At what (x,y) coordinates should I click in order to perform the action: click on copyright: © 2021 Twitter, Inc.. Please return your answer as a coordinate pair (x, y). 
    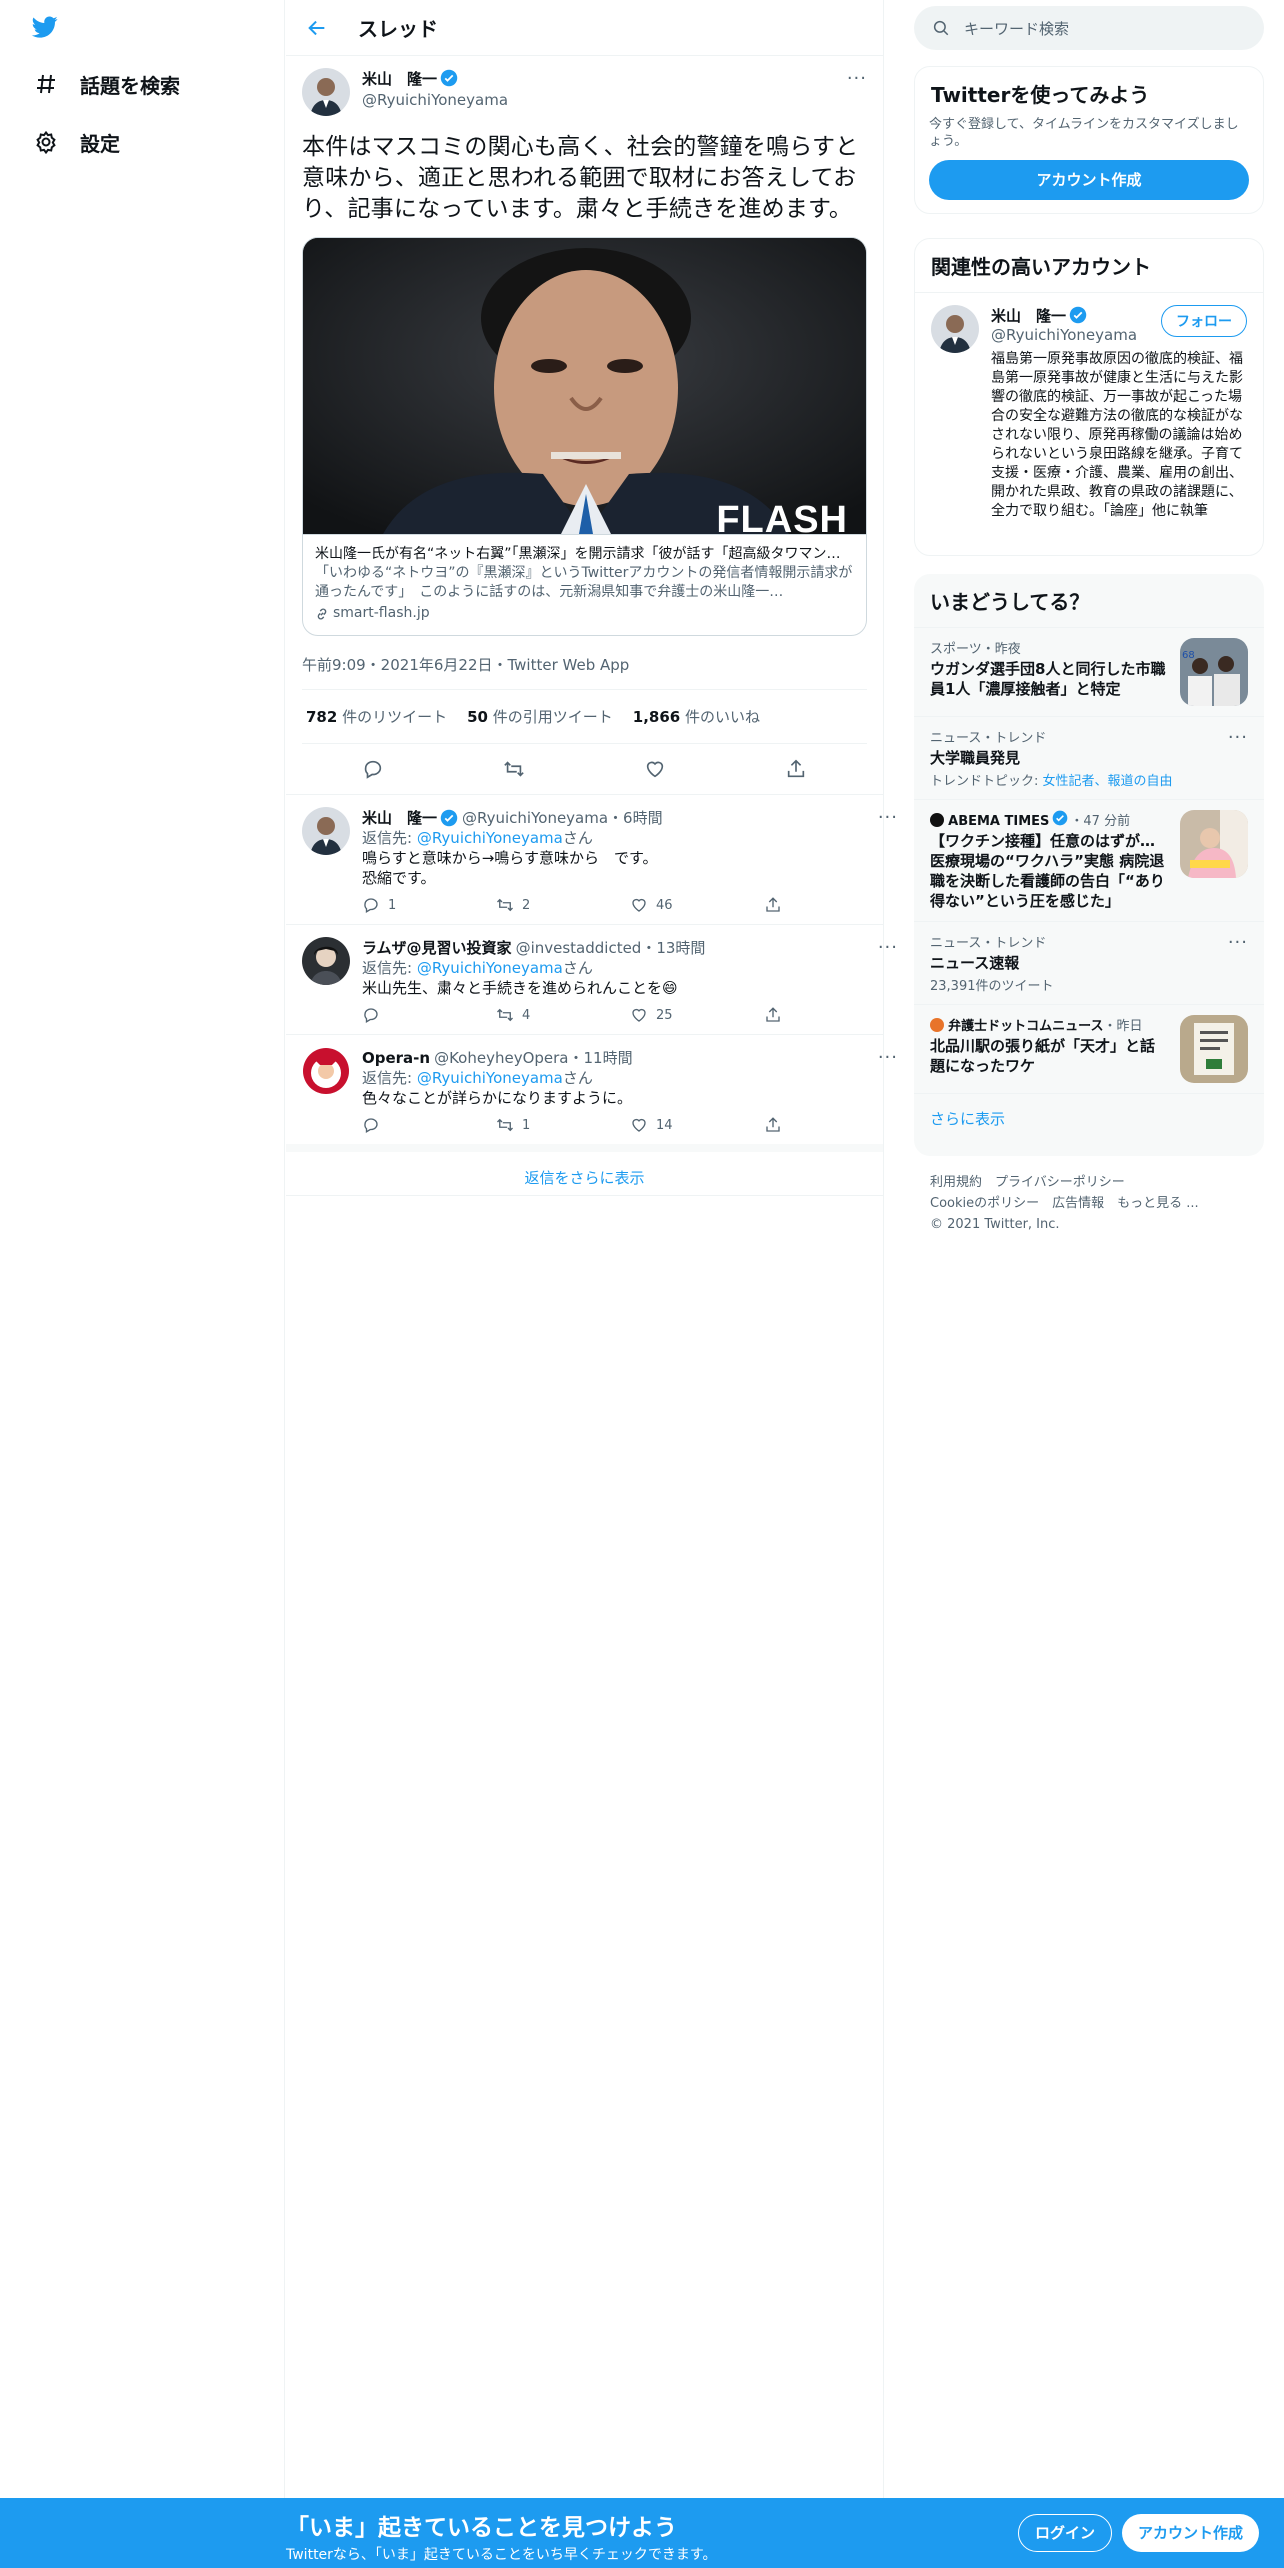
    Looking at the image, I should click on (995, 1224).